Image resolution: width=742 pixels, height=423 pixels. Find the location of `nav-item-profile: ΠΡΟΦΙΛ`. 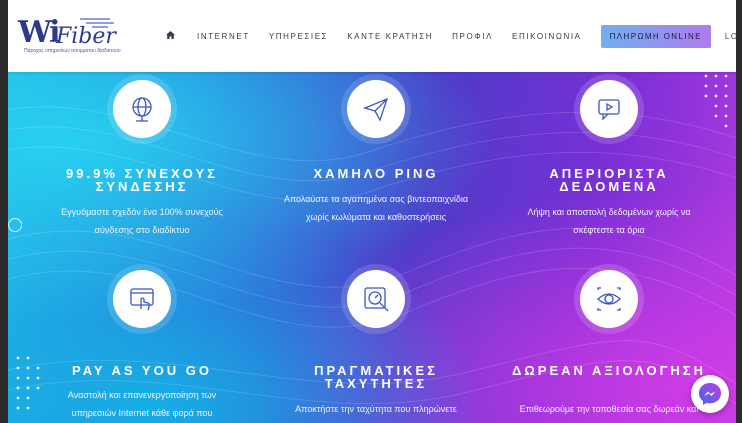

nav-item-profile: ΠΡΟΦΙΛ is located at coordinates (472, 36).